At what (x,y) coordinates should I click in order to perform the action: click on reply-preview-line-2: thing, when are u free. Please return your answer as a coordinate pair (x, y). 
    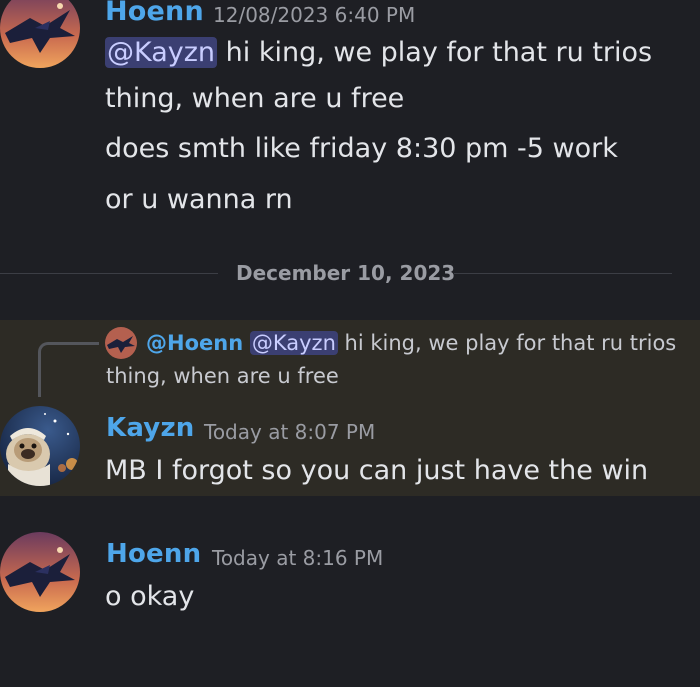
    Looking at the image, I should click on (222, 376).